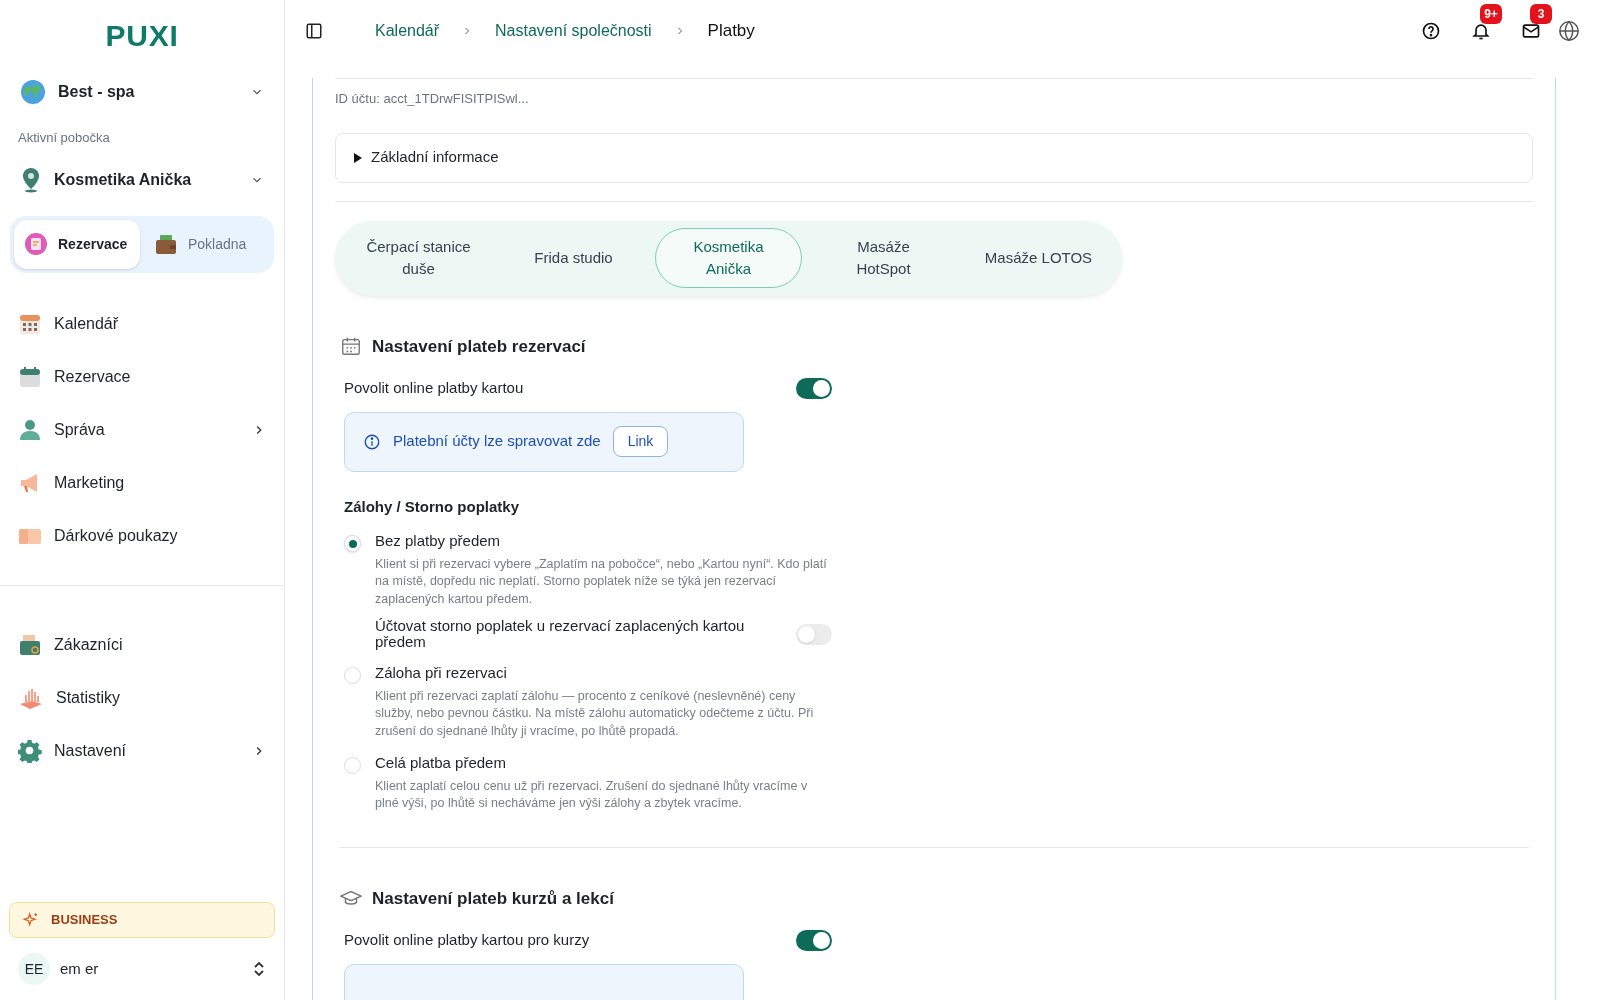 This screenshot has height=1000, width=1600. Describe the element at coordinates (64, 138) in the screenshot. I see `branch-label: Aktivní pobočka` at that location.